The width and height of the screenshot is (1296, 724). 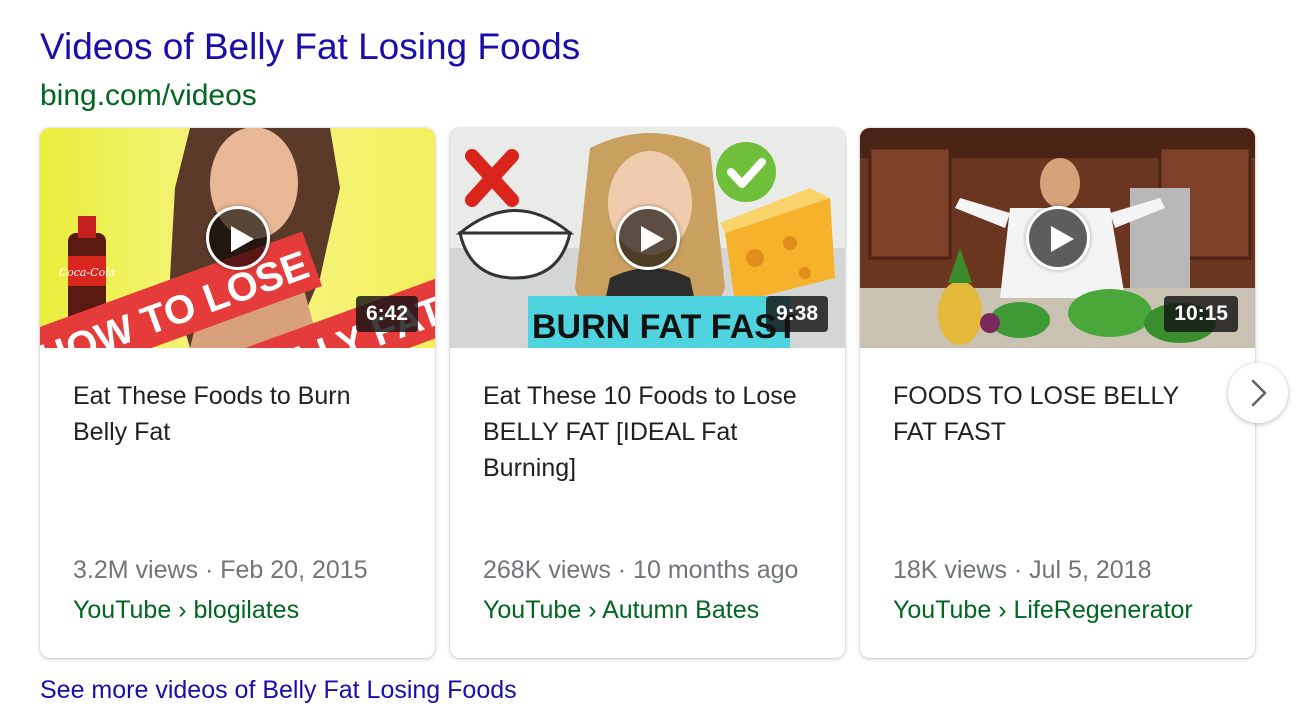 I want to click on video-title: FOODS TO LOSE BELLY FAT FAST, so click(x=1058, y=414).